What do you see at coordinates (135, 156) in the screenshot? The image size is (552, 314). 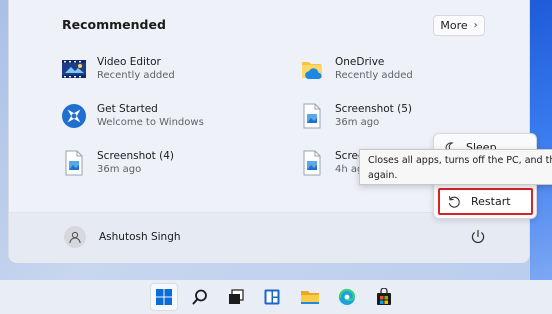 I see `item-name: Screenshot (4)` at bounding box center [135, 156].